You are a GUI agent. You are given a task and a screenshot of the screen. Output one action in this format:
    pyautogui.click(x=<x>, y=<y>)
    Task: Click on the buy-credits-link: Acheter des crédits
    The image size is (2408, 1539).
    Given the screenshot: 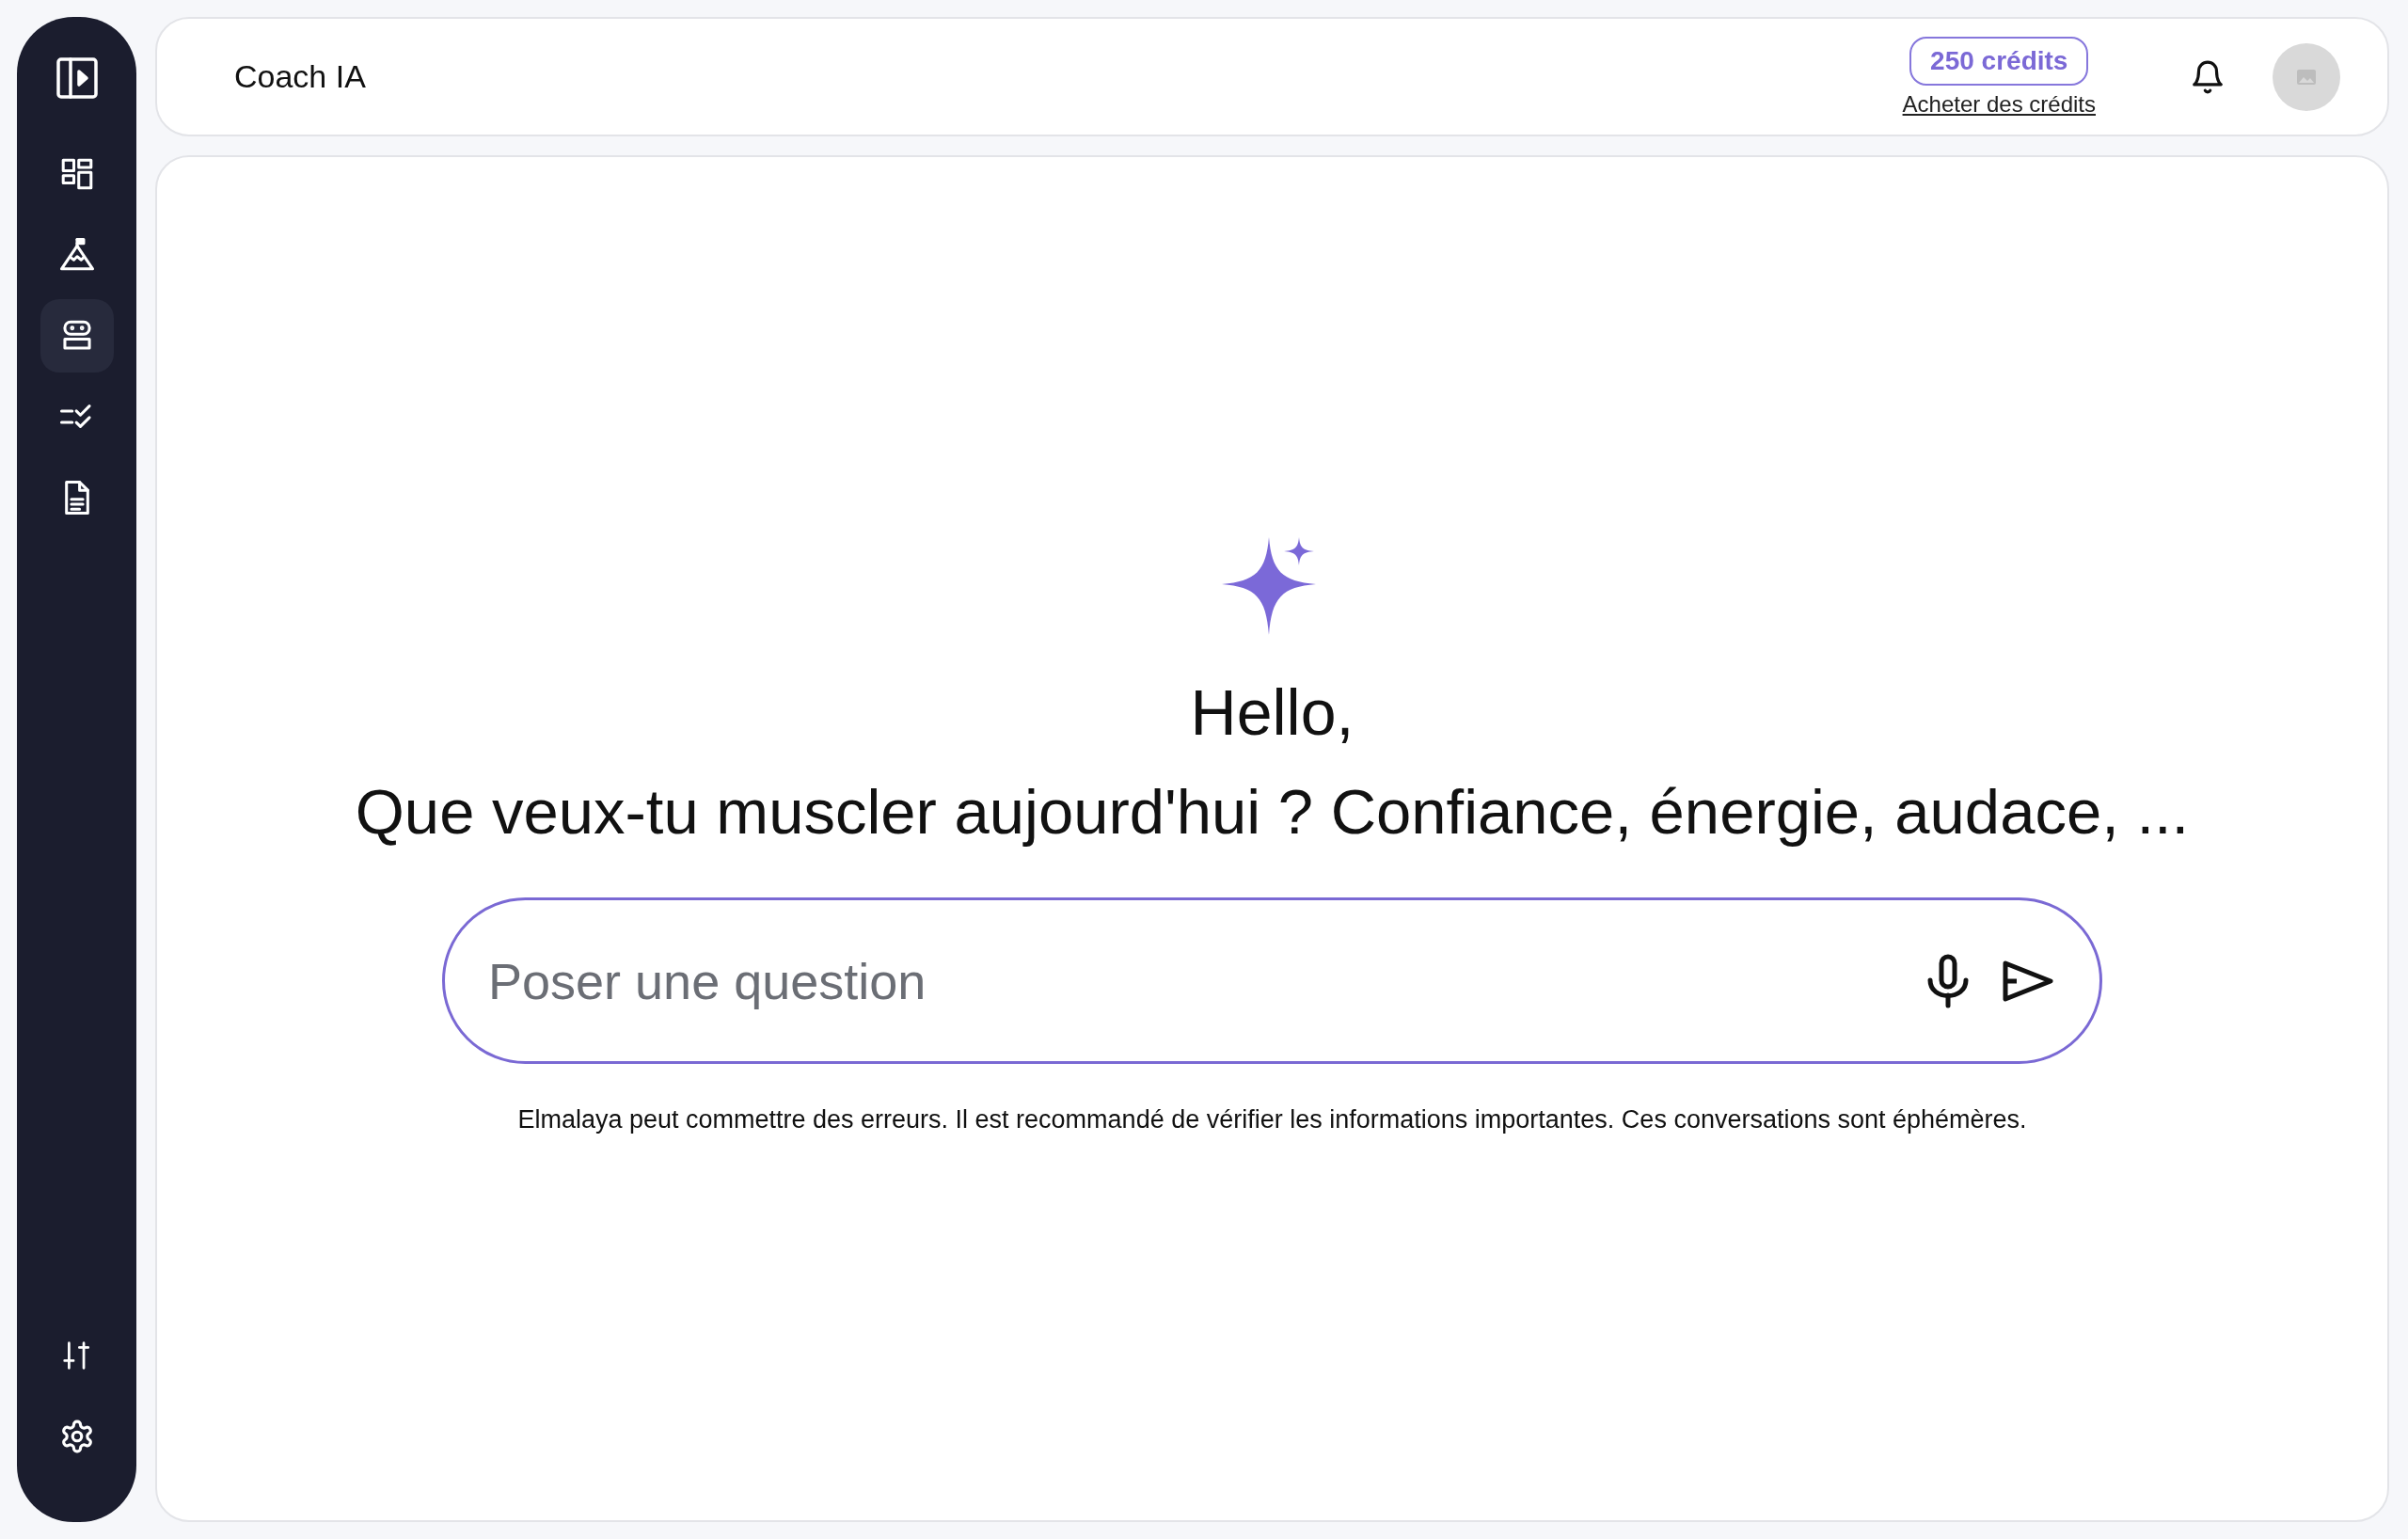 What is the action you would take?
    pyautogui.click(x=1999, y=104)
    